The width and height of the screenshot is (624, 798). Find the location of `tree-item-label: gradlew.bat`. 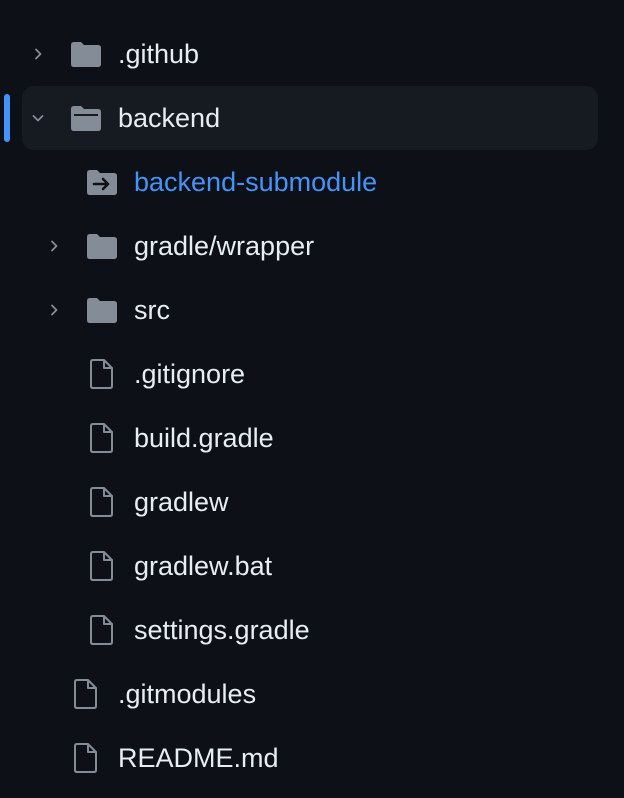

tree-item-label: gradlew.bat is located at coordinates (203, 566).